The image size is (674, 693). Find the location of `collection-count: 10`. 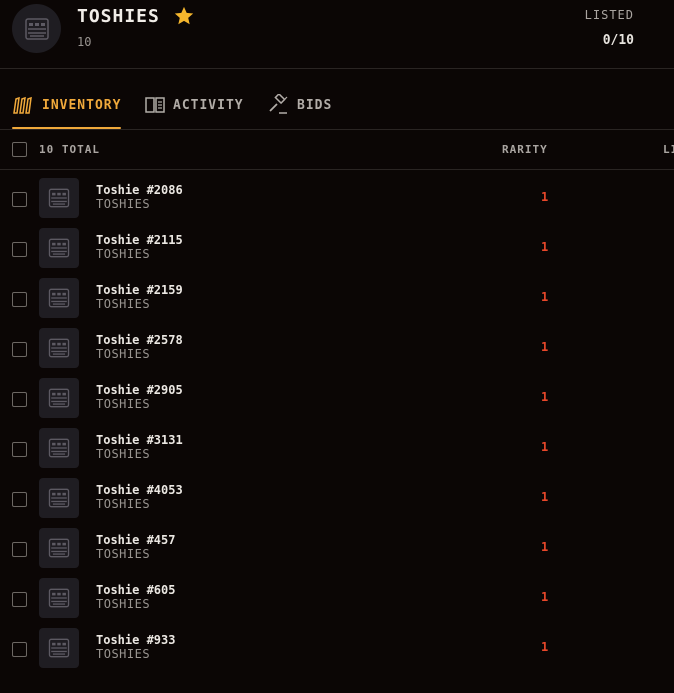

collection-count: 10 is located at coordinates (84, 42).